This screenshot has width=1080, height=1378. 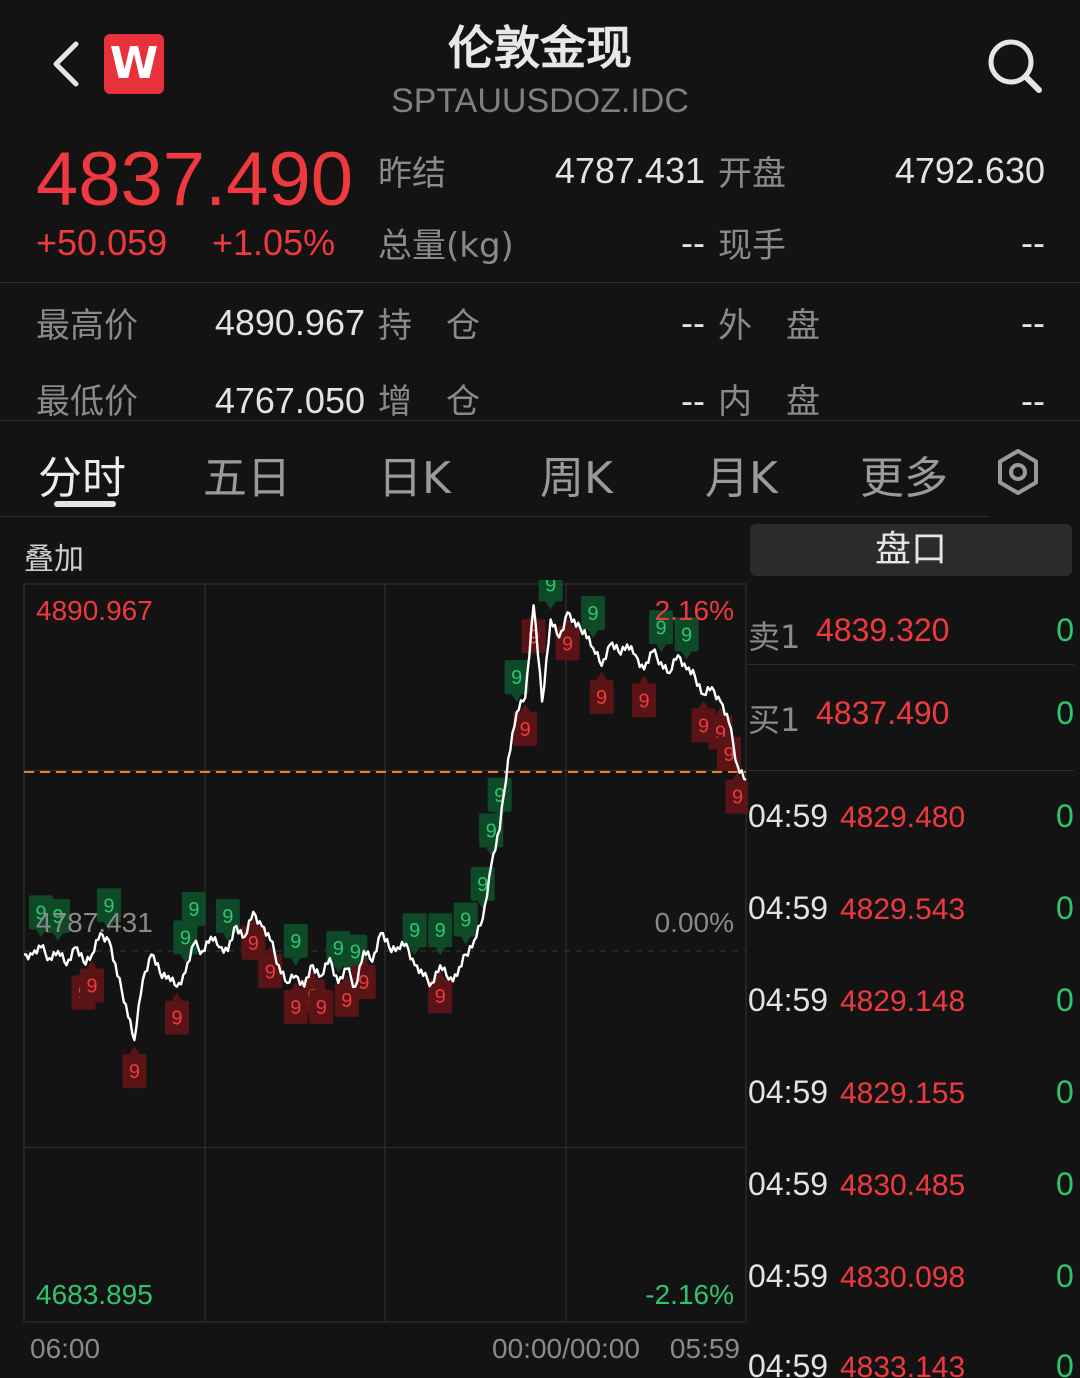 I want to click on sell-price: 4839.320, so click(x=883, y=630).